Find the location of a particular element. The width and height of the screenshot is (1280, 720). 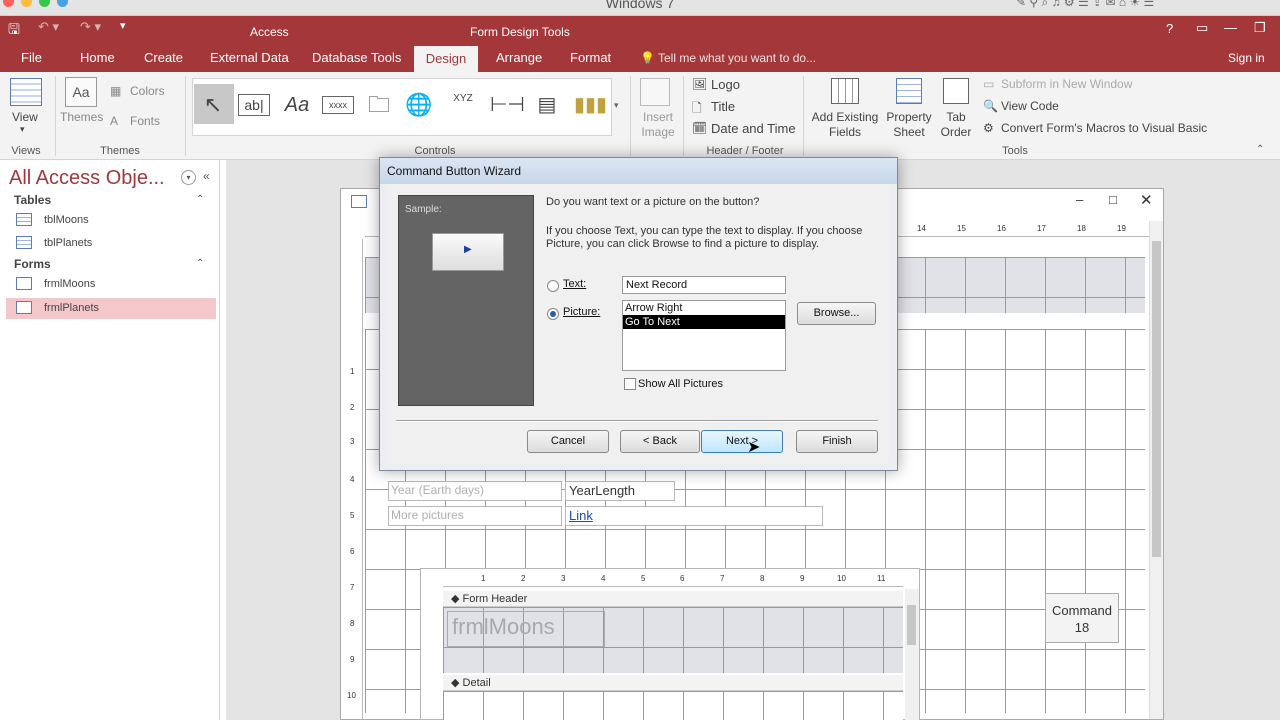

colors-icon: ▦ is located at coordinates (115, 91).